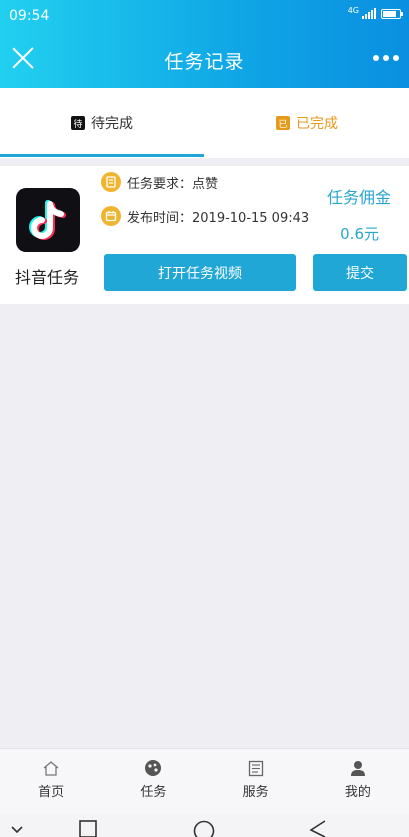 The width and height of the screenshot is (409, 837). What do you see at coordinates (111, 182) in the screenshot?
I see `document-icon` at bounding box center [111, 182].